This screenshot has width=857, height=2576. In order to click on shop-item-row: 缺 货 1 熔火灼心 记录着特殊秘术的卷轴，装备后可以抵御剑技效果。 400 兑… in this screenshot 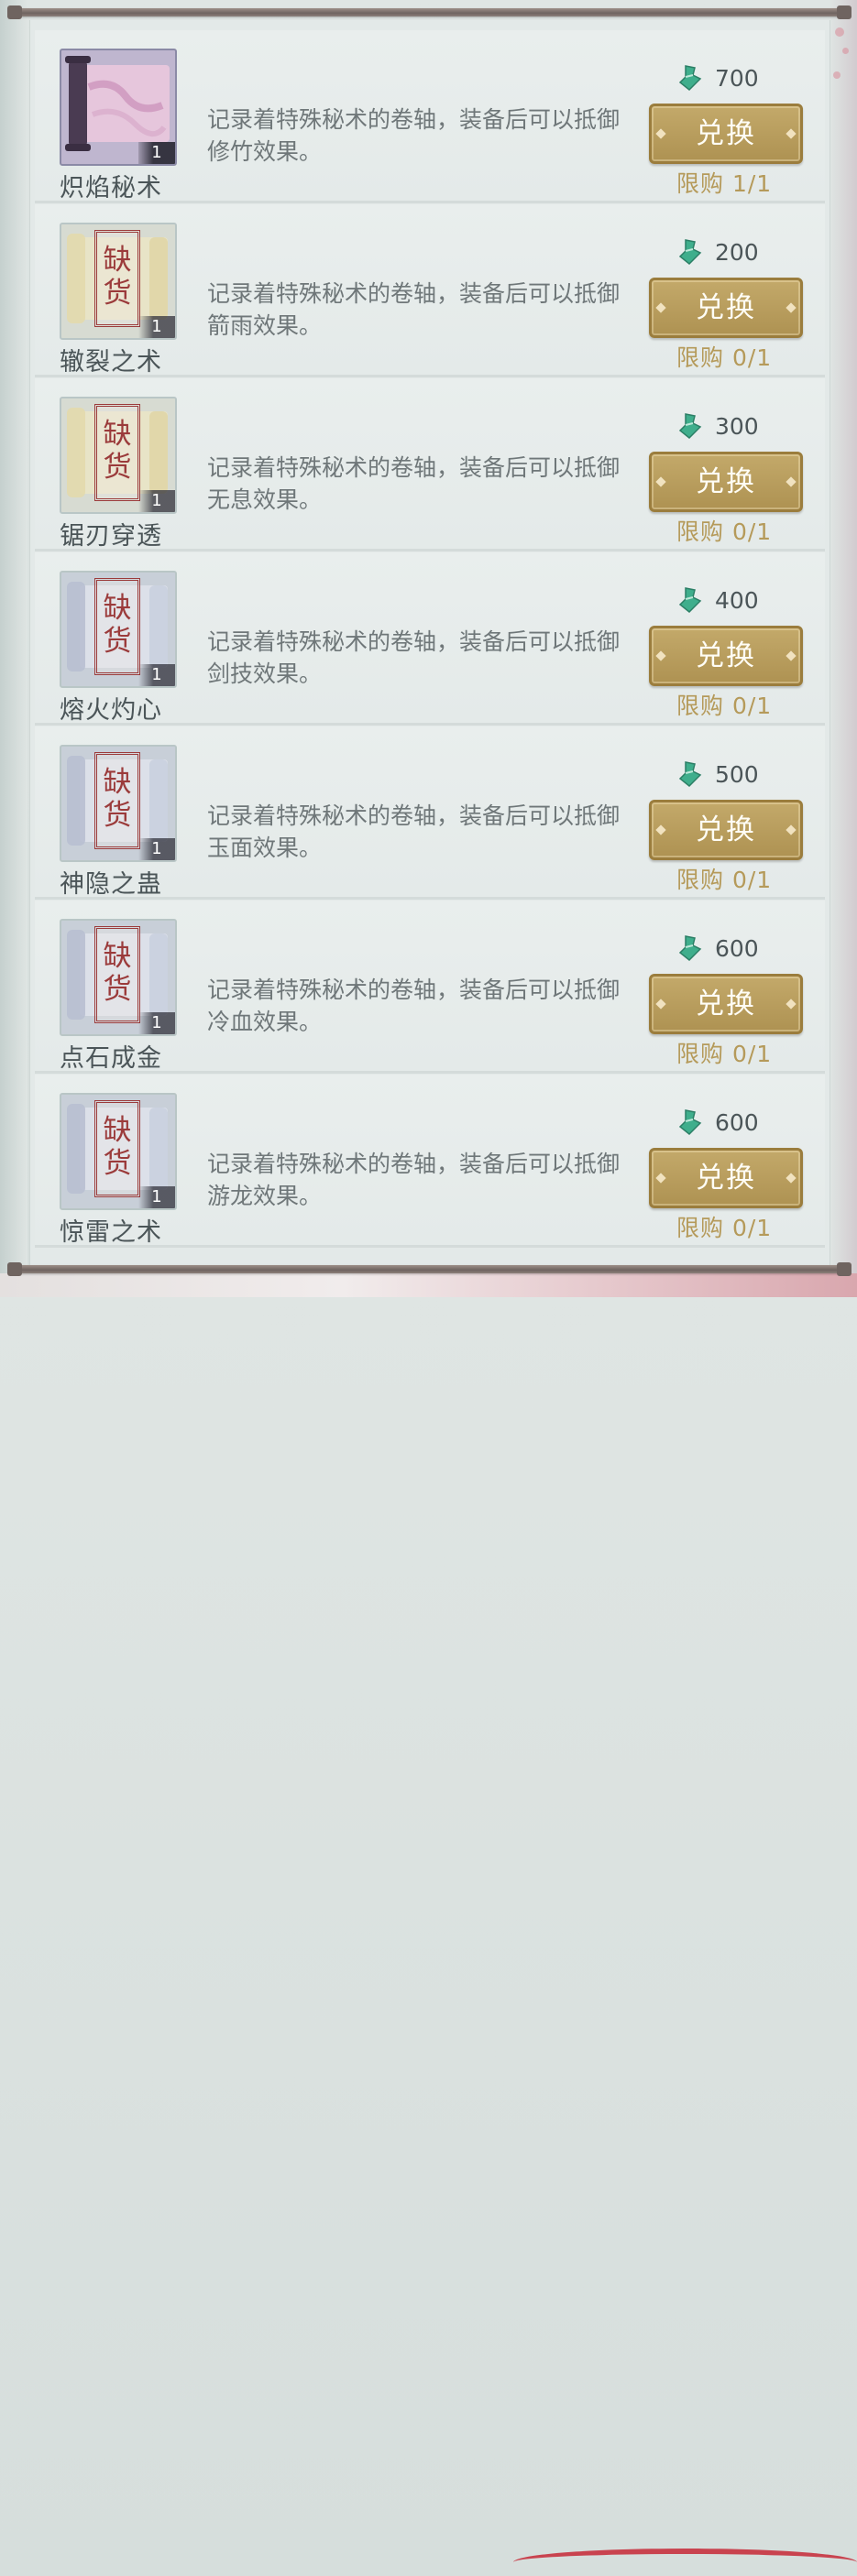, I will do `click(430, 639)`.